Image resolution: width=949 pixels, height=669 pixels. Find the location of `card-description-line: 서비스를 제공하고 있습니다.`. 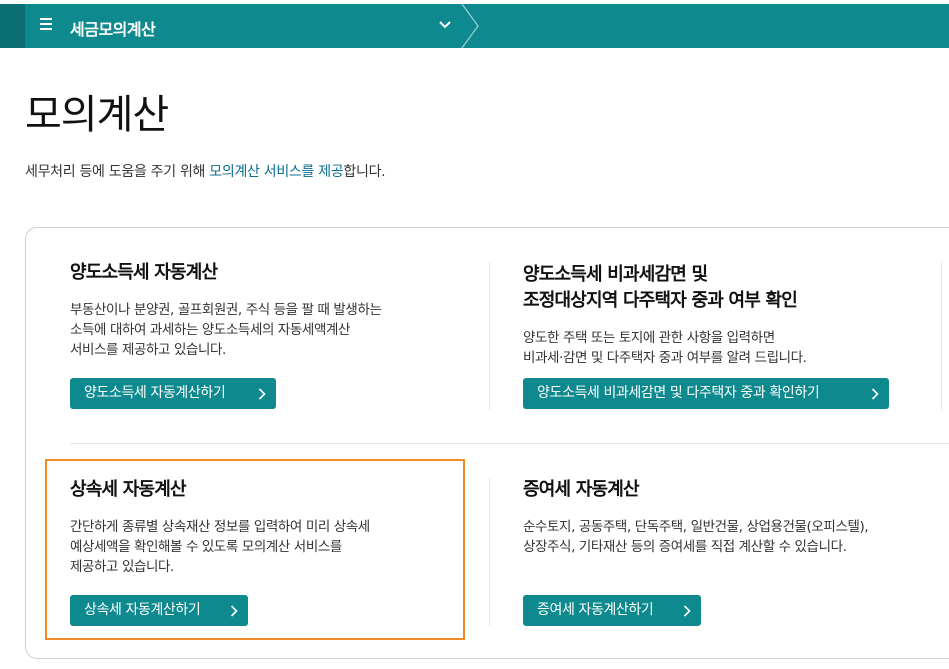

card-description-line: 서비스를 제공하고 있습니다. is located at coordinates (148, 350).